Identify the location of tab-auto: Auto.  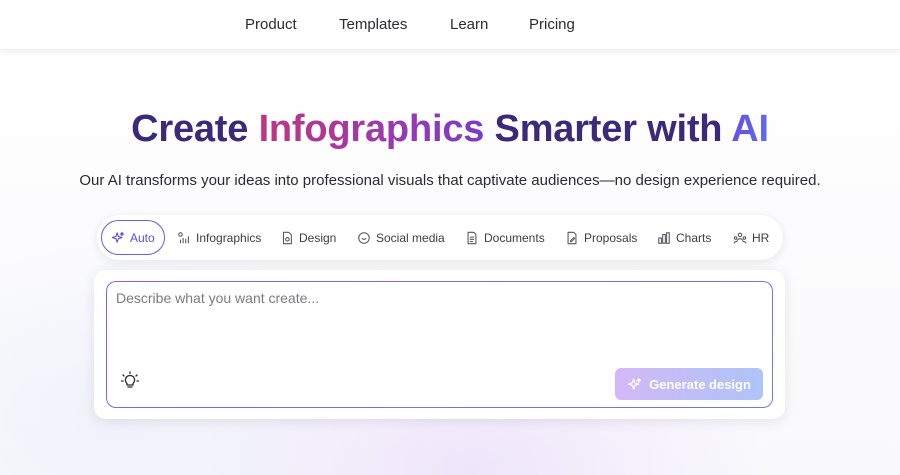
(133, 237).